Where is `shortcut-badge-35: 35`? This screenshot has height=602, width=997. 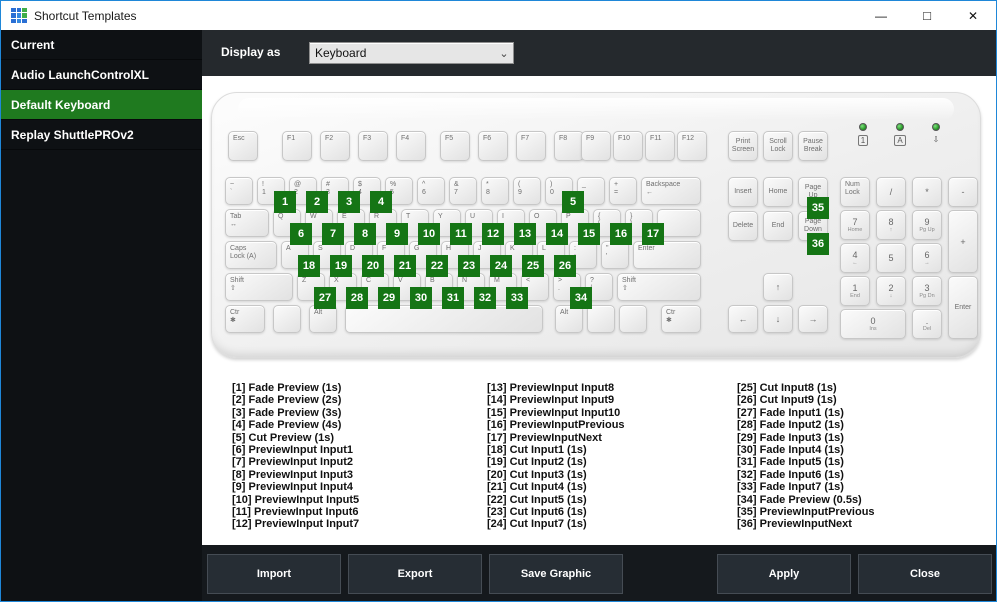
shortcut-badge-35: 35 is located at coordinates (818, 208).